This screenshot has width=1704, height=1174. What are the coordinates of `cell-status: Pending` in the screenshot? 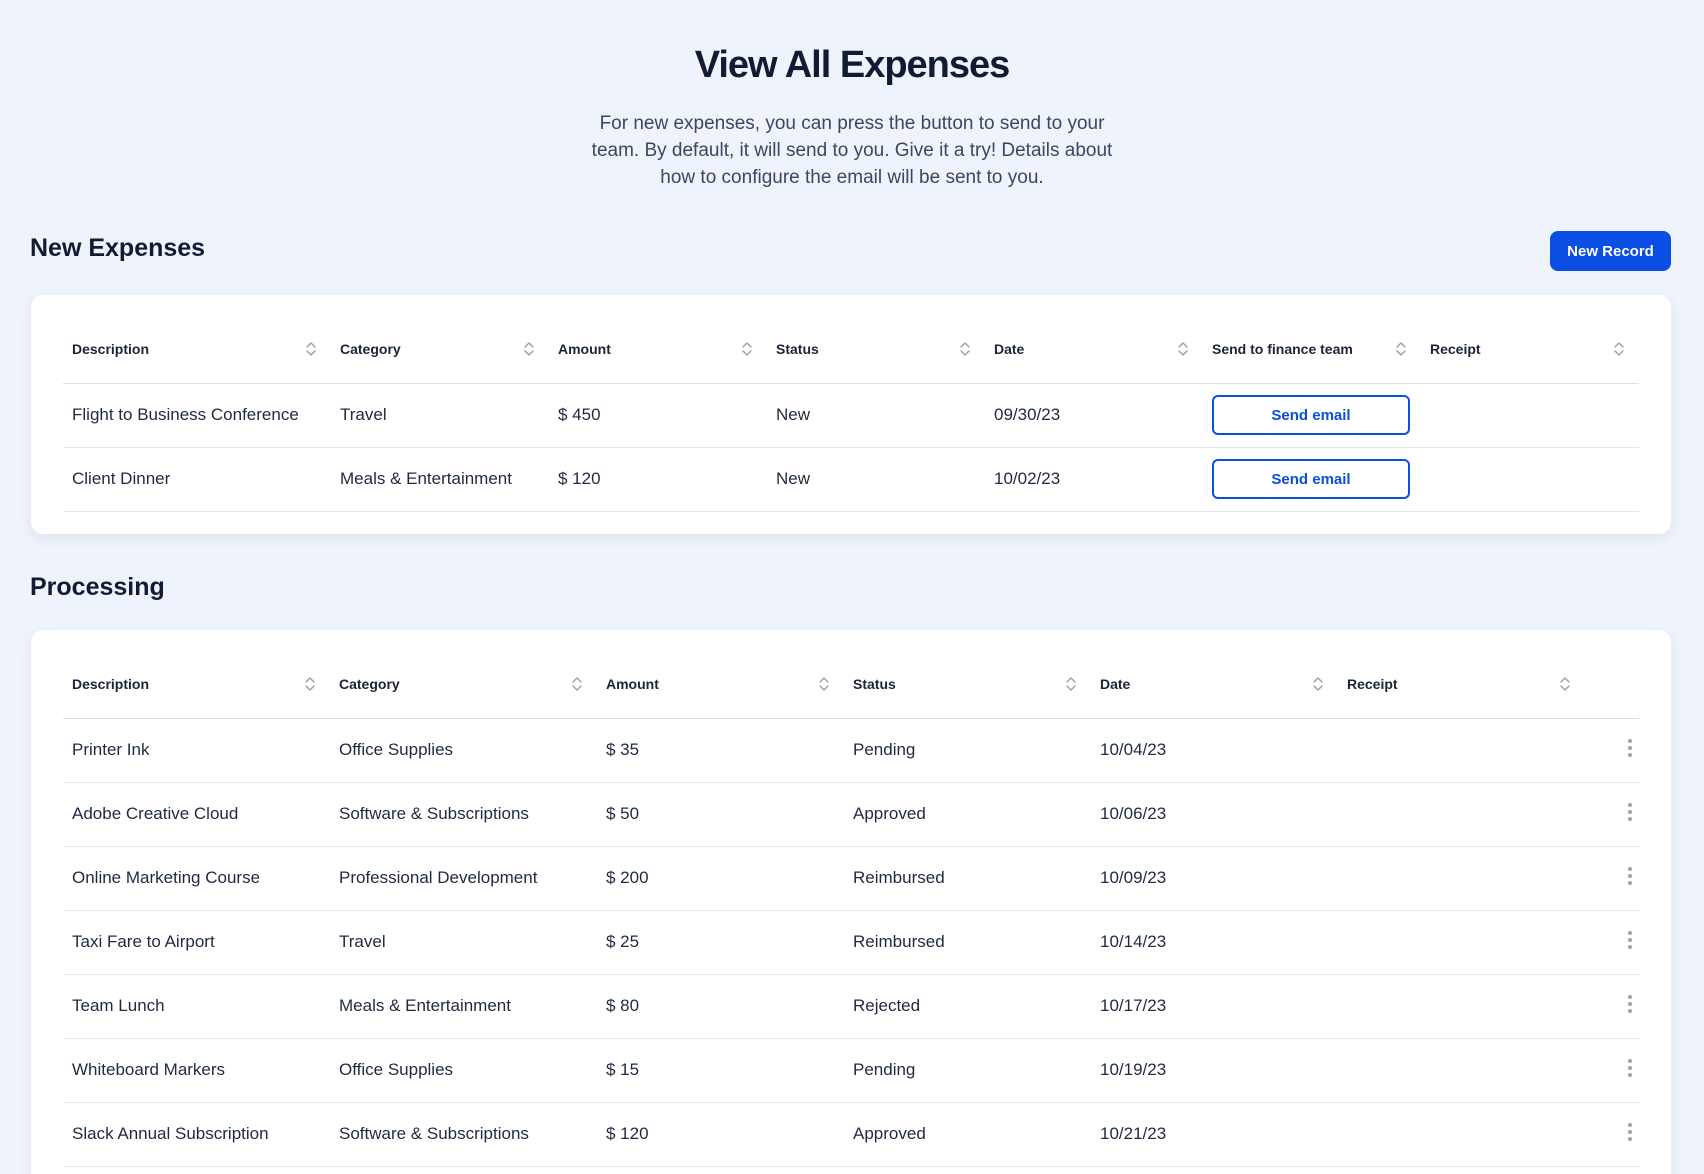 It's located at (967, 1070).